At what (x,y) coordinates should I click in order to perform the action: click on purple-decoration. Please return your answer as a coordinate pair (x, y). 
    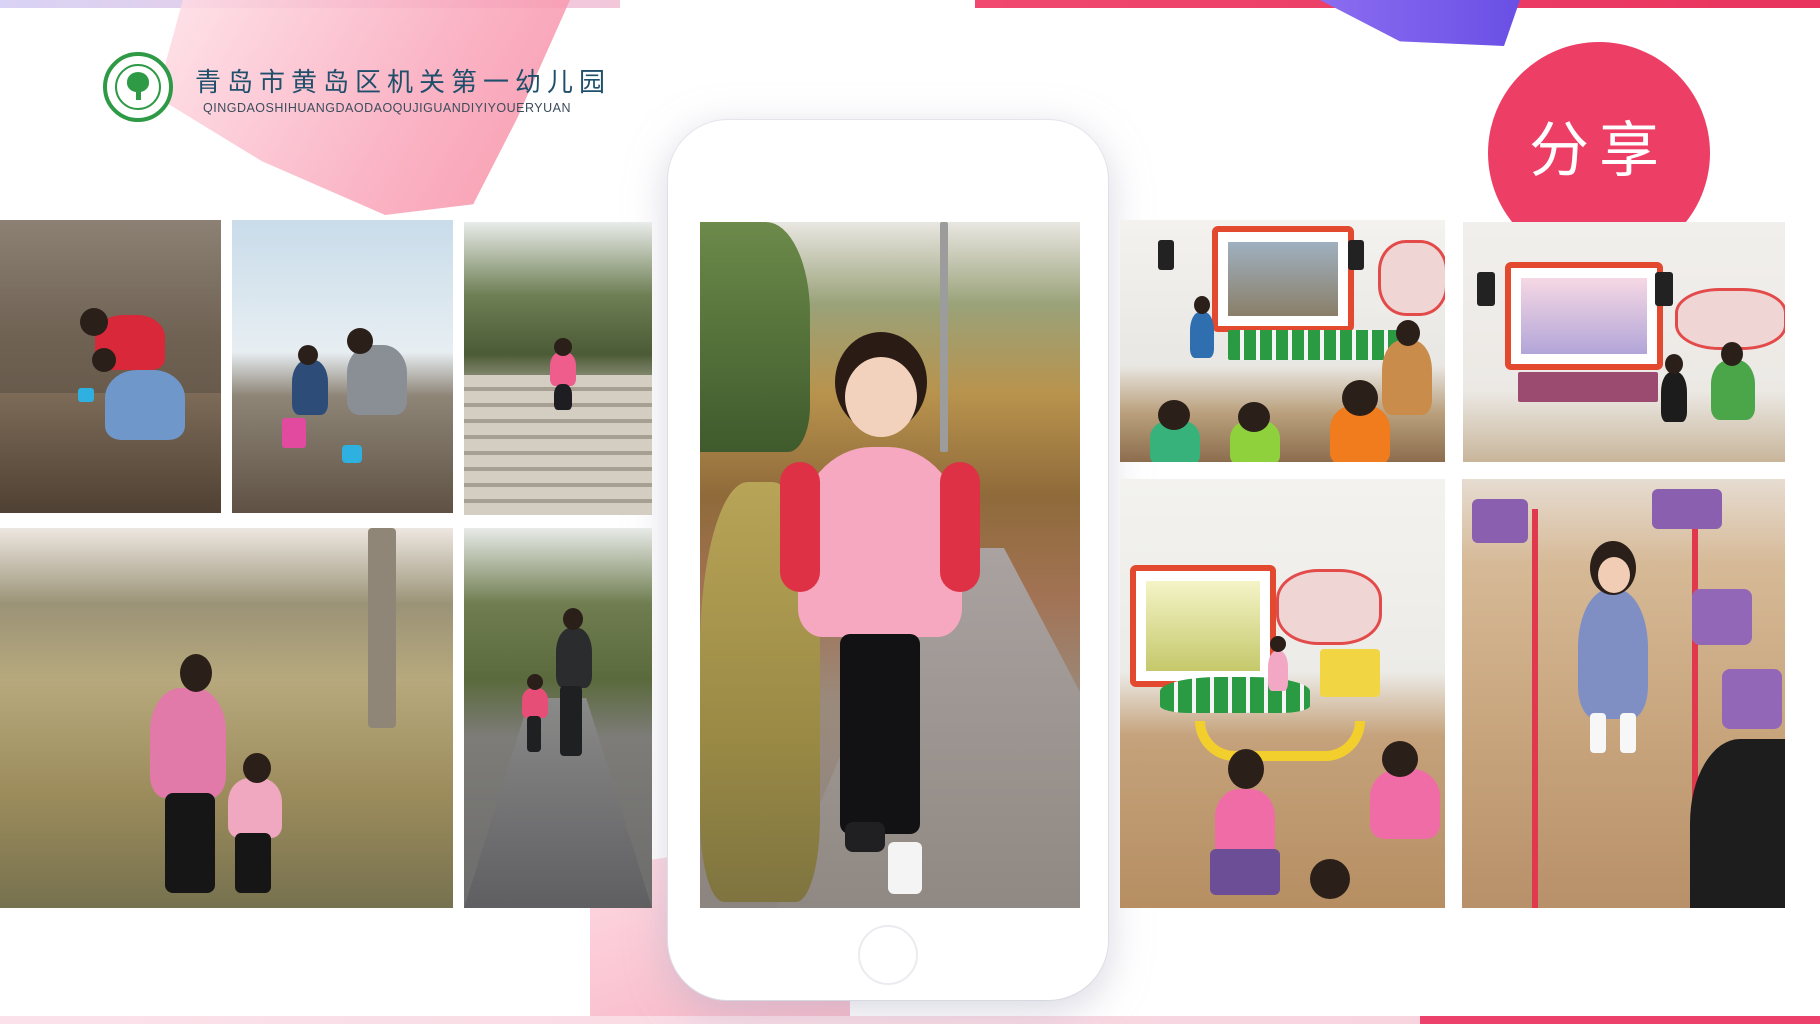
    Looking at the image, I should click on (1420, 23).